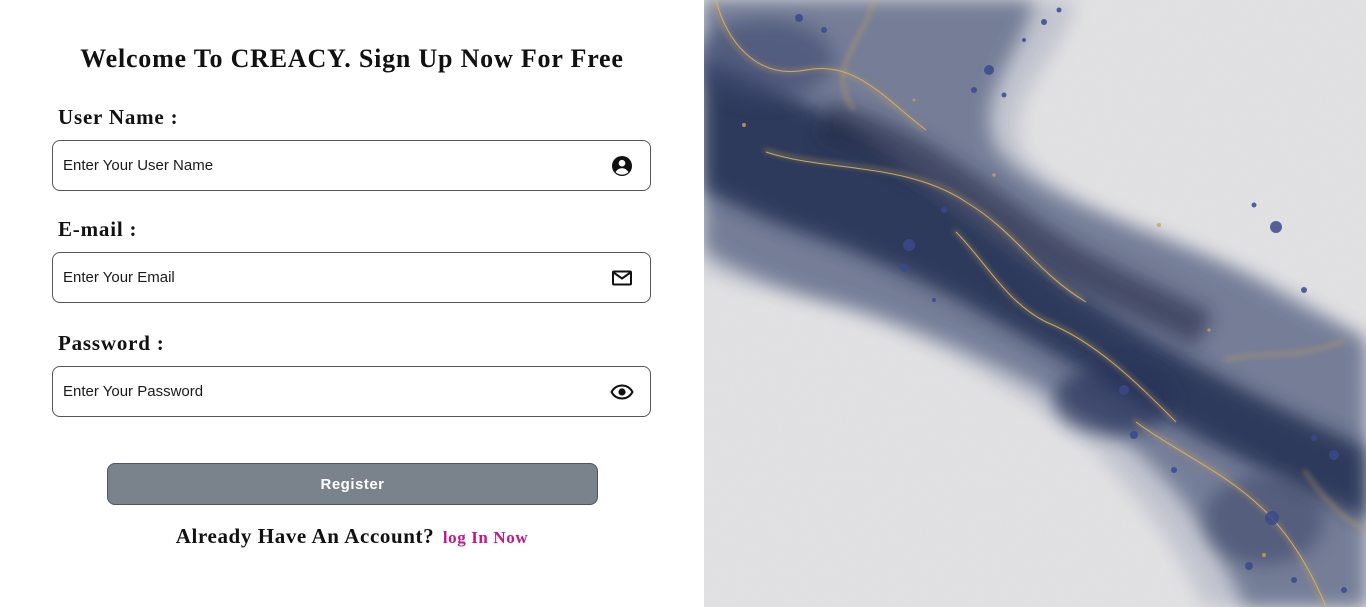 The width and height of the screenshot is (1366, 607). I want to click on login-now-link: log In Now, so click(485, 537).